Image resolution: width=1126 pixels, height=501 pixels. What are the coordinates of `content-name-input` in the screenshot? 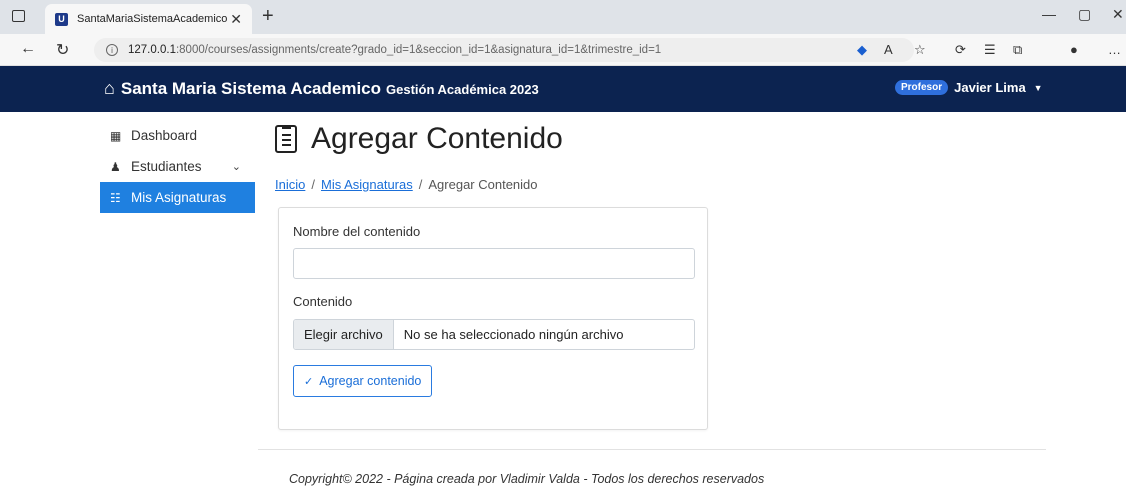 It's located at (494, 263).